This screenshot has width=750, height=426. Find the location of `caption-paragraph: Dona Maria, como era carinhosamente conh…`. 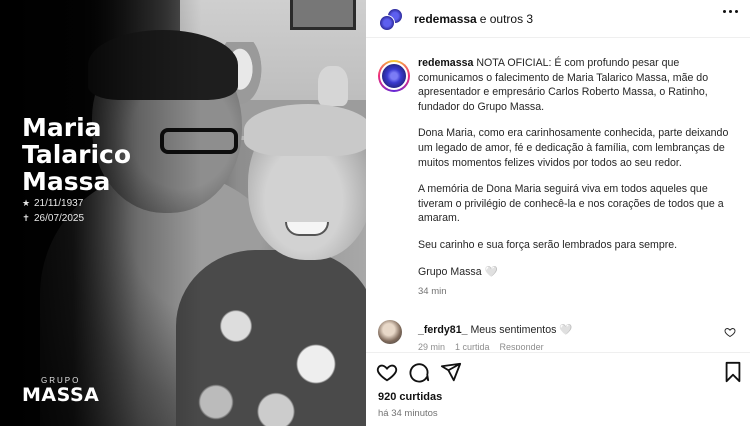

caption-paragraph: Dona Maria, como era carinhosamente conh… is located at coordinates (573, 148).